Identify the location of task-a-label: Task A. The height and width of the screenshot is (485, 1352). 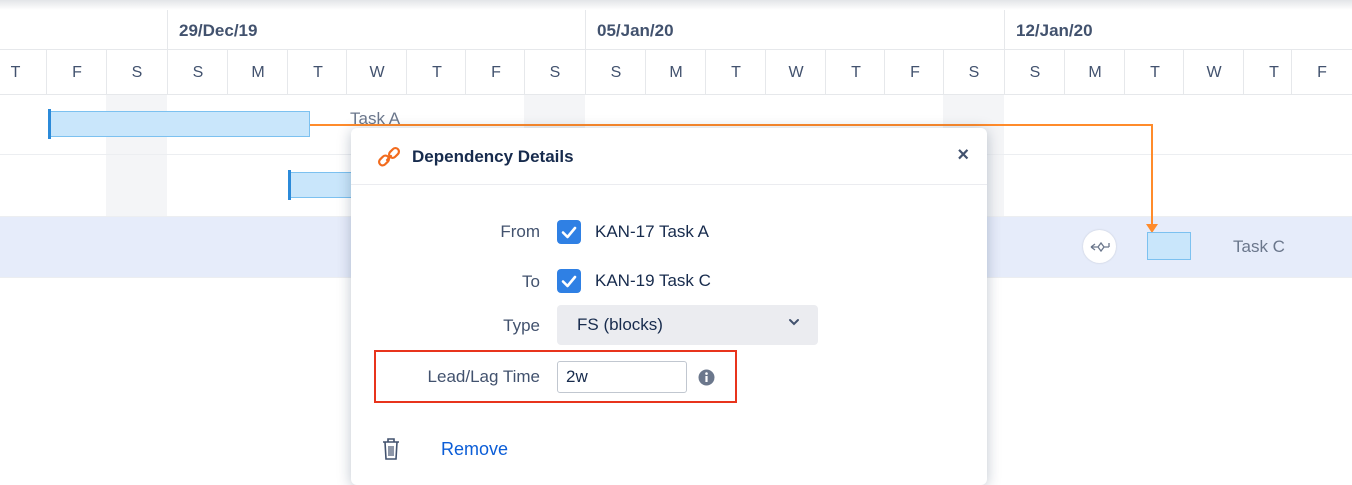
(375, 118).